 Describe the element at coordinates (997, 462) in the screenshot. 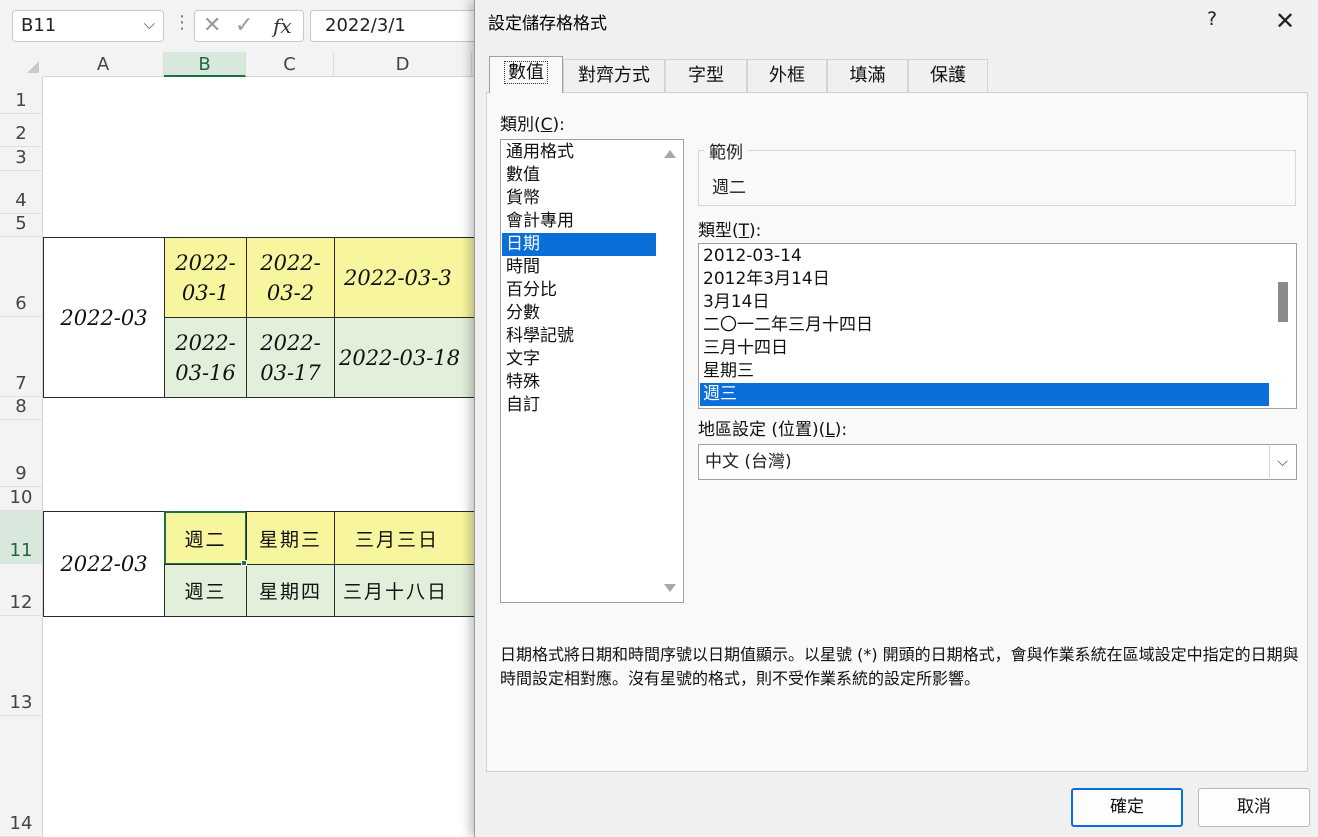

I see `locale-select: 中文 (台灣) ⌵` at that location.